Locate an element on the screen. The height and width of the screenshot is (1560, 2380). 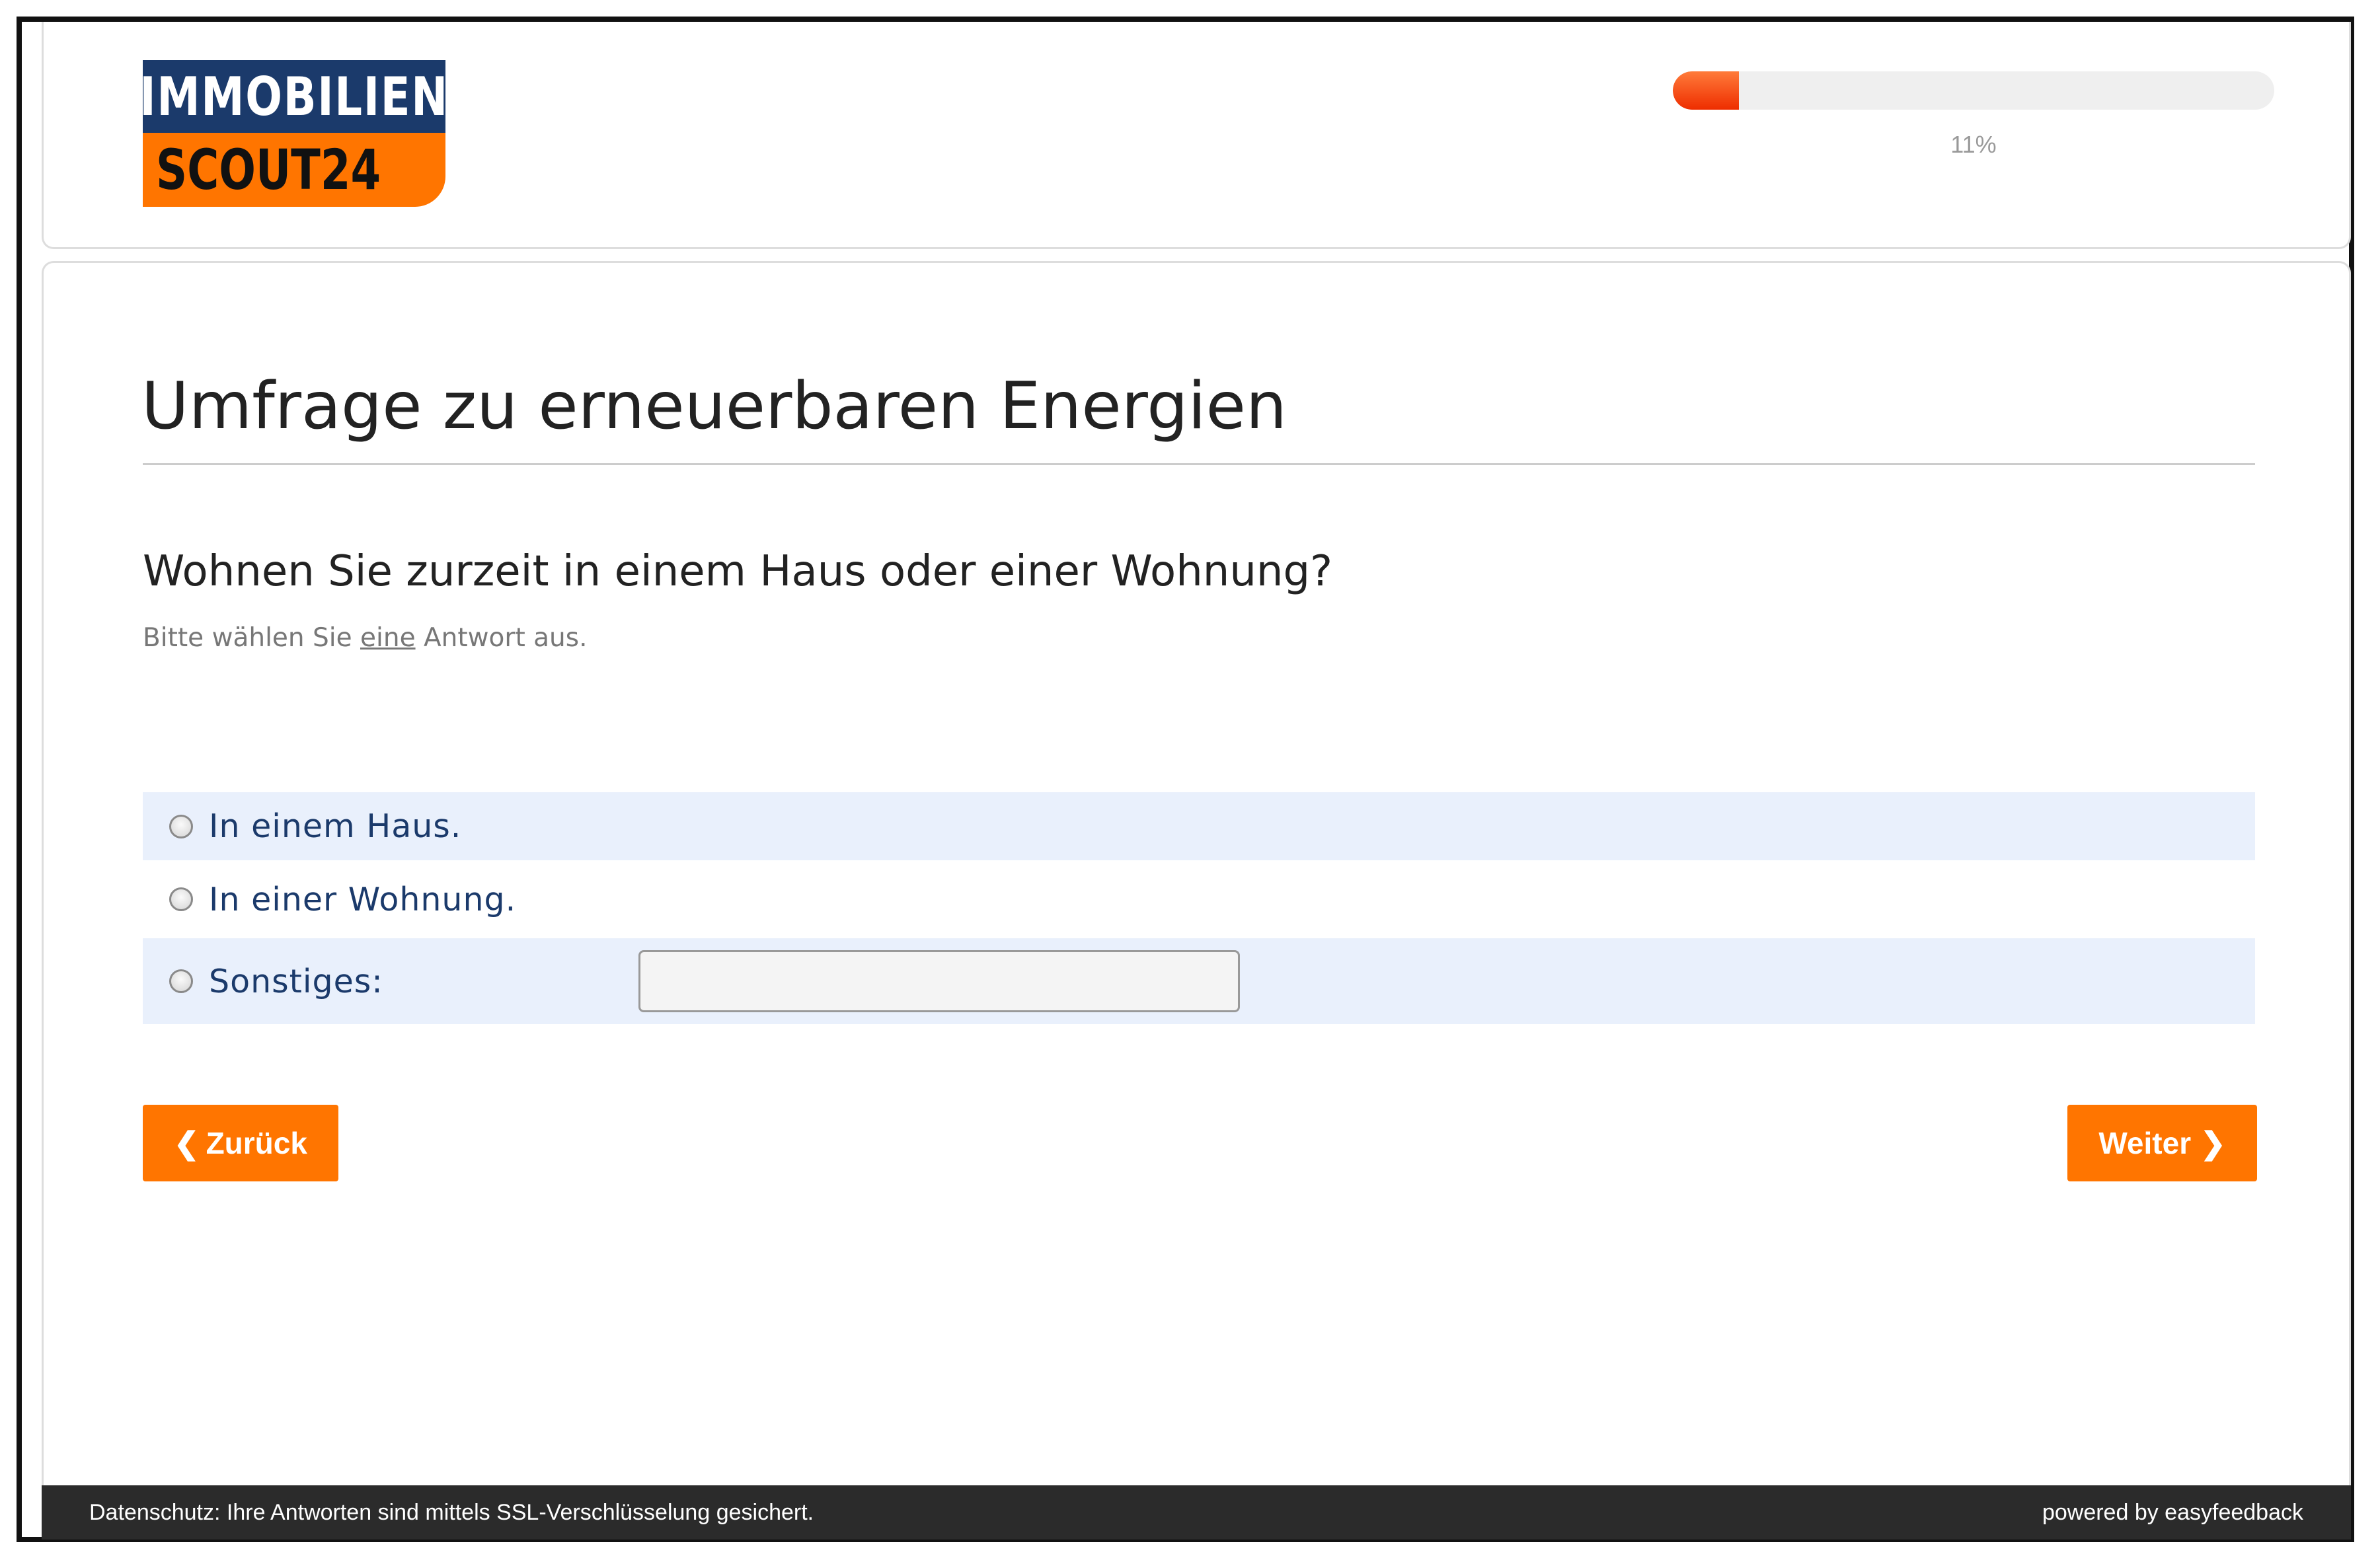
immobilienscout24-logo: IMMOBILIEN SCOUT24 is located at coordinates (293, 133).